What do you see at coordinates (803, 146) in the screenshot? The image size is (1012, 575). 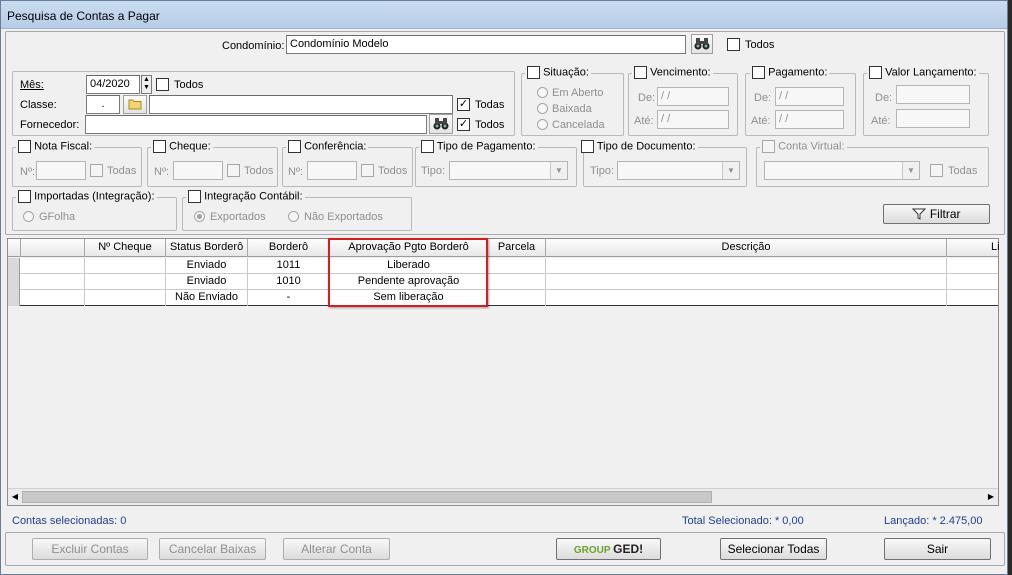 I see `conta-virtual-title: Conta Virtual:` at bounding box center [803, 146].